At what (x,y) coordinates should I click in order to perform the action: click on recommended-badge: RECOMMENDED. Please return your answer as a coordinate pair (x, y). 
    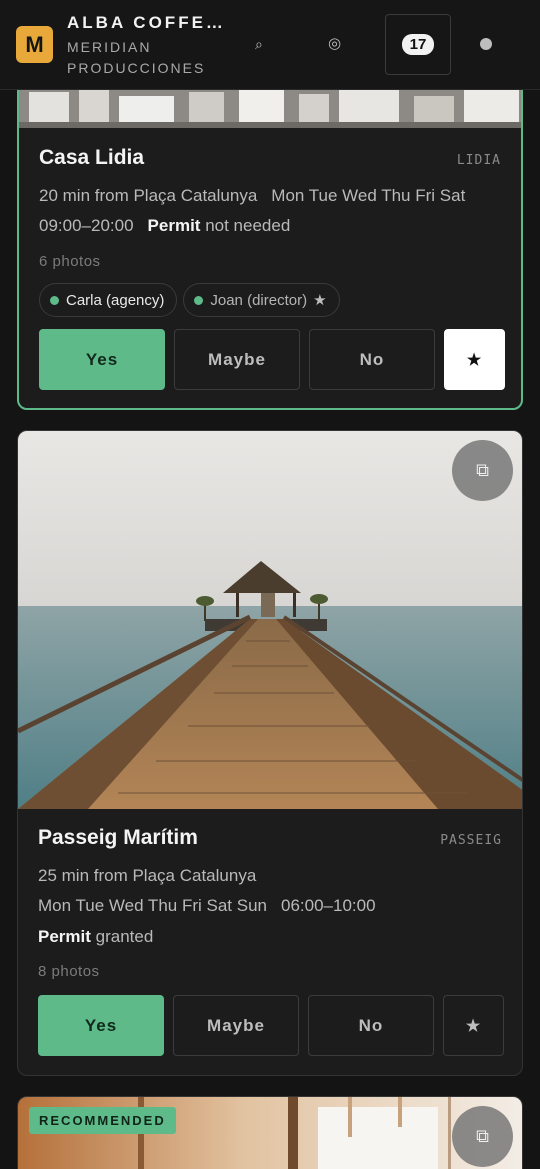
    Looking at the image, I should click on (102, 1120).